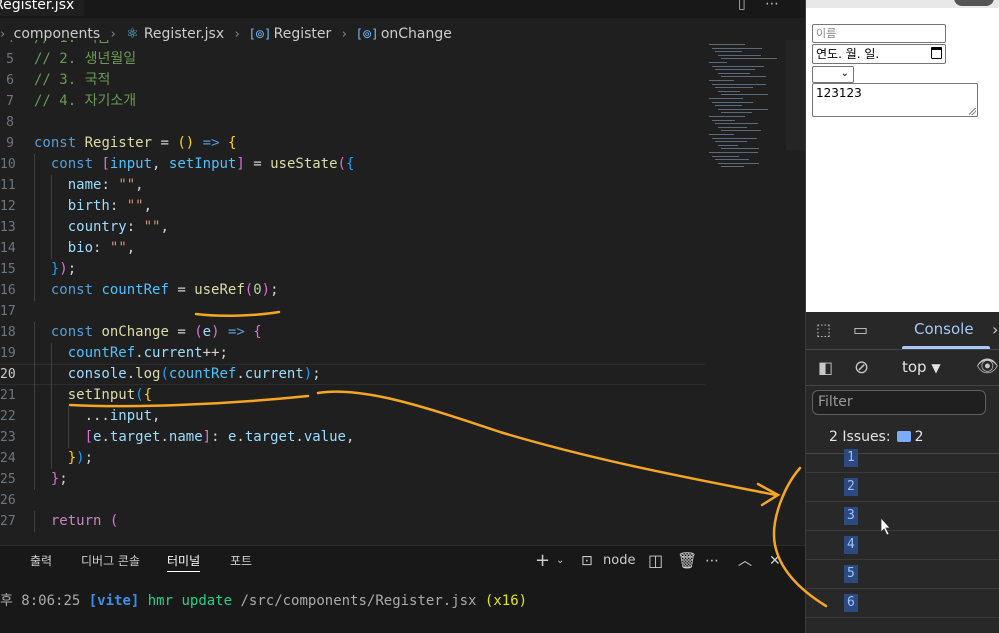 The image size is (999, 633). What do you see at coordinates (974, 3) in the screenshot?
I see `profile-avatar` at bounding box center [974, 3].